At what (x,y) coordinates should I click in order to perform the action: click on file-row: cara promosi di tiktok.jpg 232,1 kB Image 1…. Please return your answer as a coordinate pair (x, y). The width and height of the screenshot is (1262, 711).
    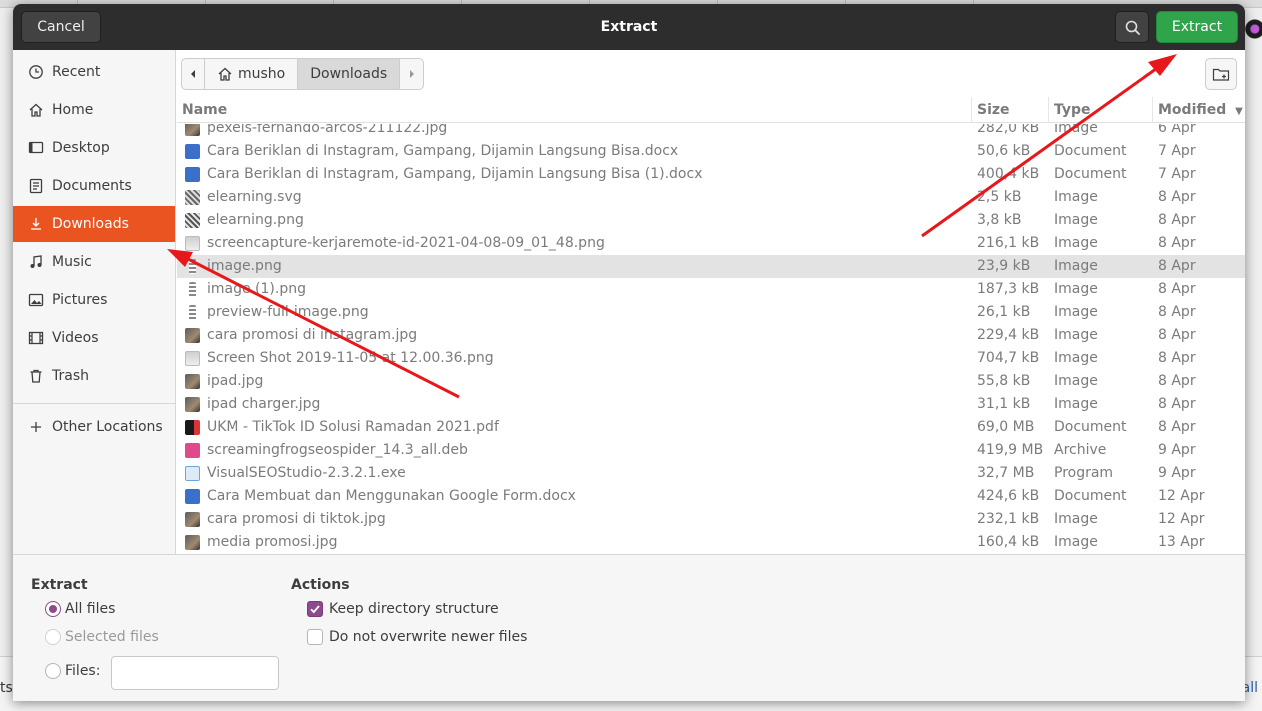
    Looking at the image, I should click on (711, 519).